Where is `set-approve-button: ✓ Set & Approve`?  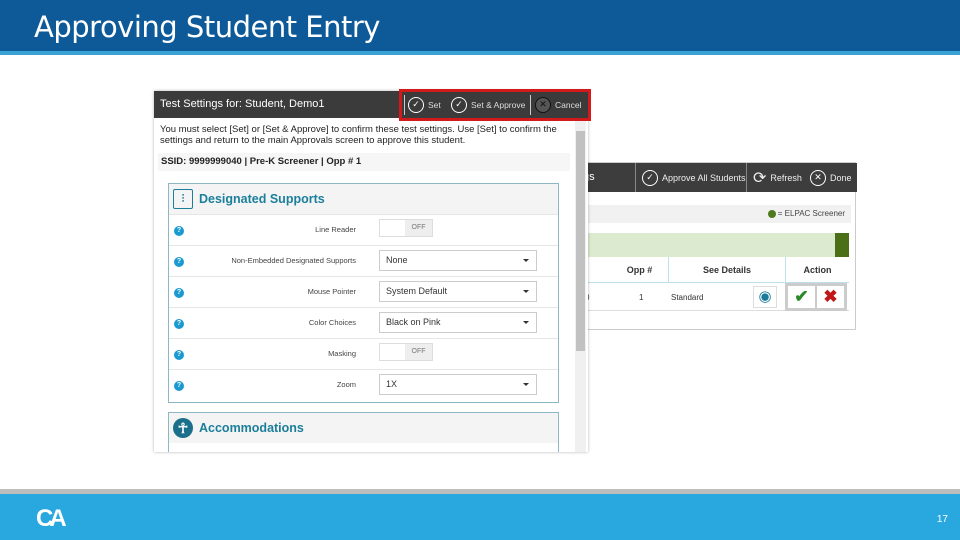
set-approve-button: ✓ Set & Approve is located at coordinates (488, 104).